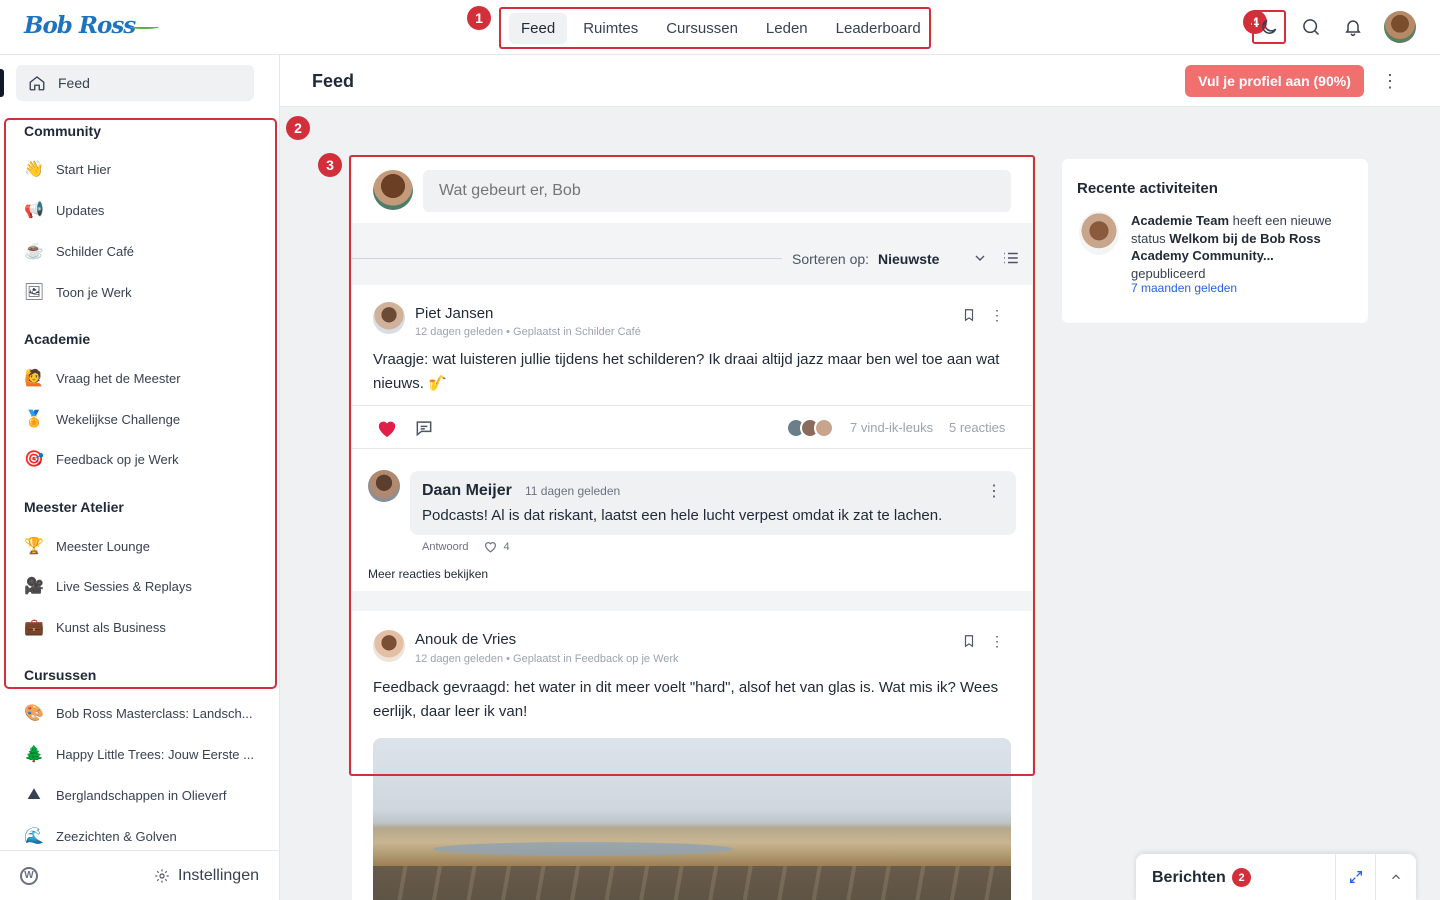  Describe the element at coordinates (34, 586) in the screenshot. I see `video-camera-icon: 🎥` at that location.